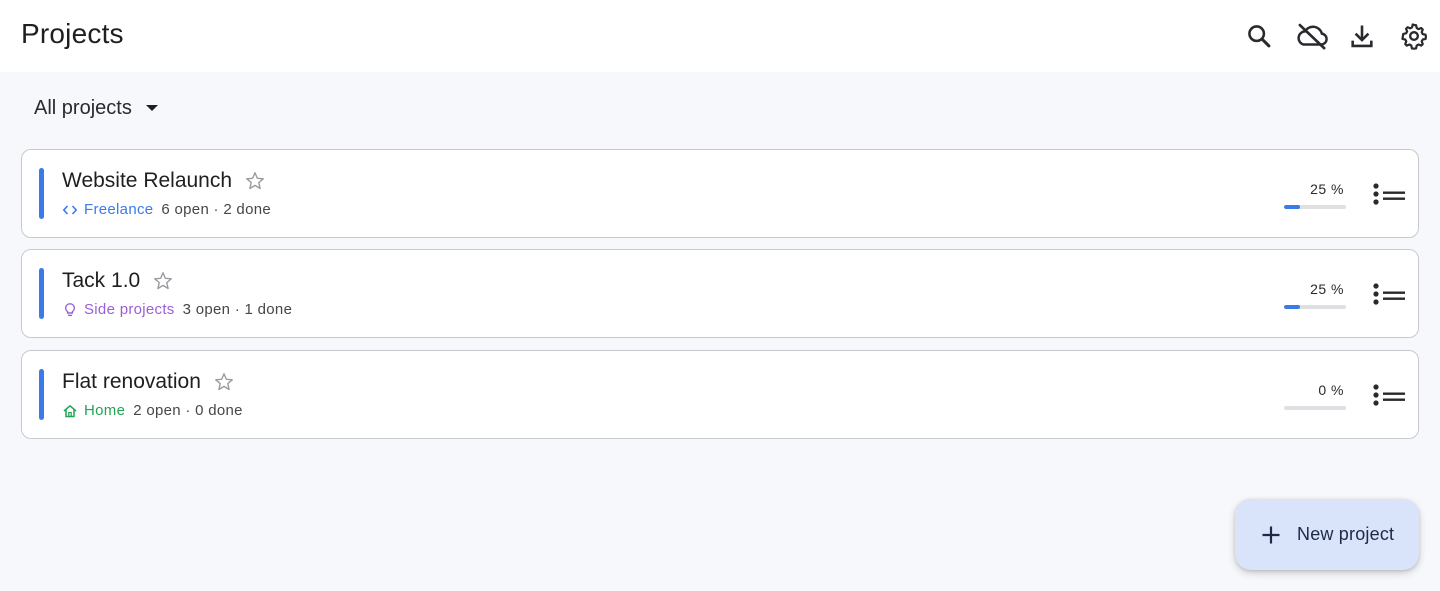  I want to click on project-title: Flat renovation, so click(131, 381).